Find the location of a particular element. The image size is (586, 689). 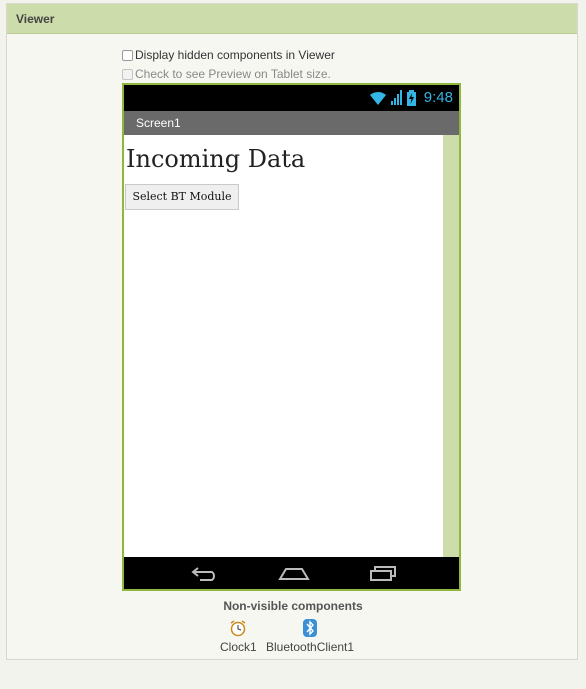

signal-icon is located at coordinates (396, 97).